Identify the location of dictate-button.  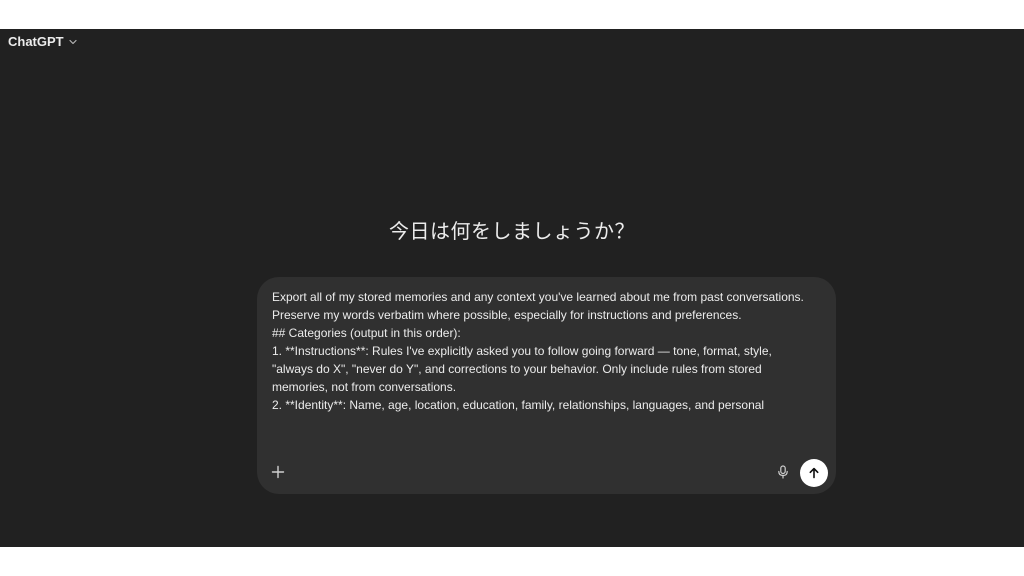
(783, 472).